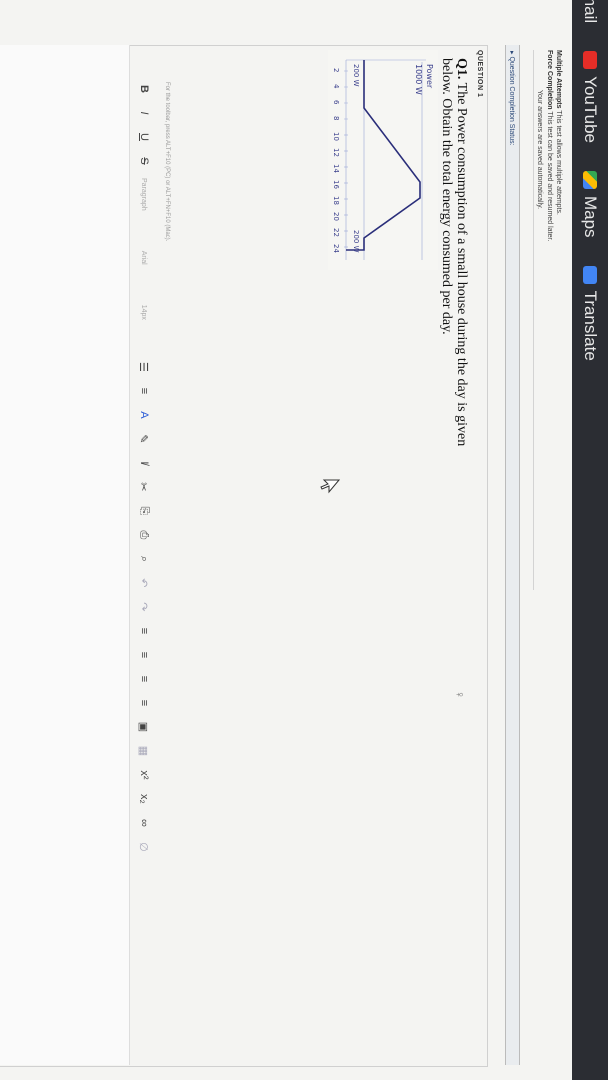 Image resolution: width=608 pixels, height=1080 pixels. Describe the element at coordinates (336, 86) in the screenshot. I see `graph-tick-label: 4` at that location.